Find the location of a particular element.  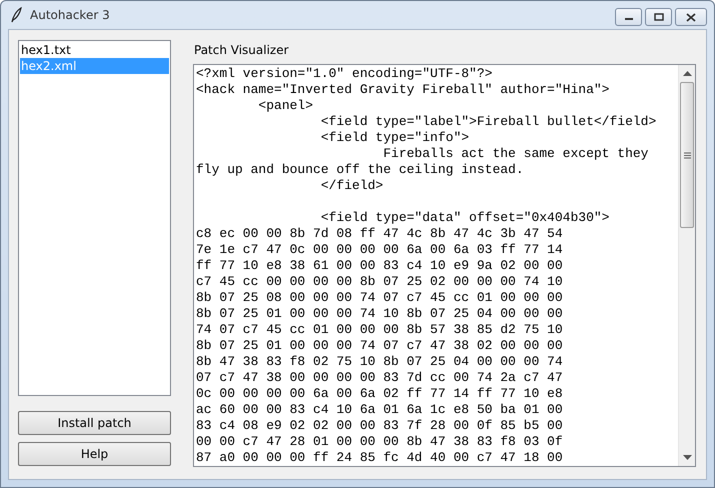

window-title: Autohacker 3 is located at coordinates (70, 15).